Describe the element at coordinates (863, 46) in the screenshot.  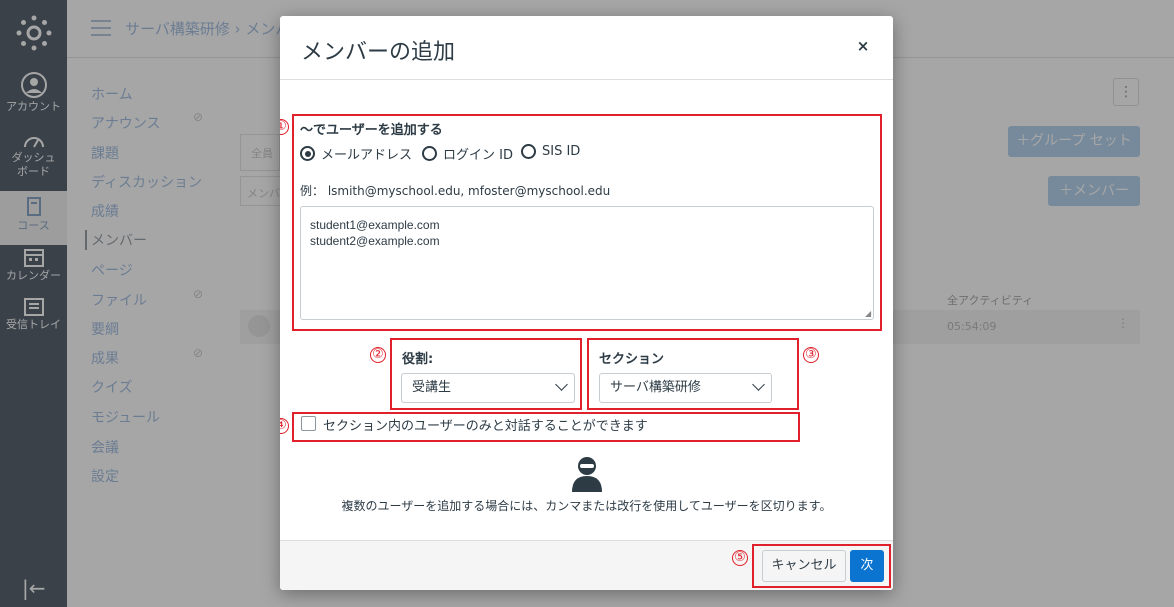
I see `close-icon: ×` at that location.